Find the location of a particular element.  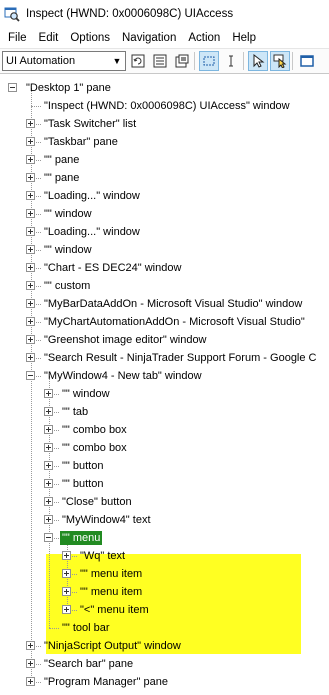

view-properties-button is located at coordinates (182, 61).